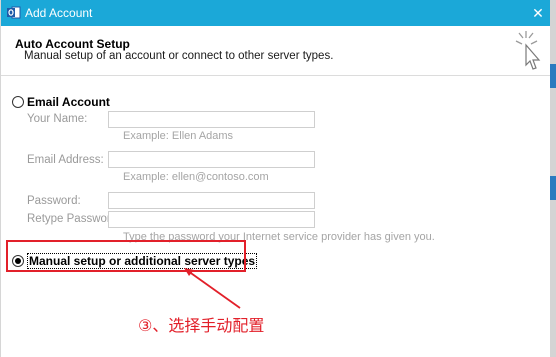  Describe the element at coordinates (54, 201) in the screenshot. I see `password-label: Password:` at that location.